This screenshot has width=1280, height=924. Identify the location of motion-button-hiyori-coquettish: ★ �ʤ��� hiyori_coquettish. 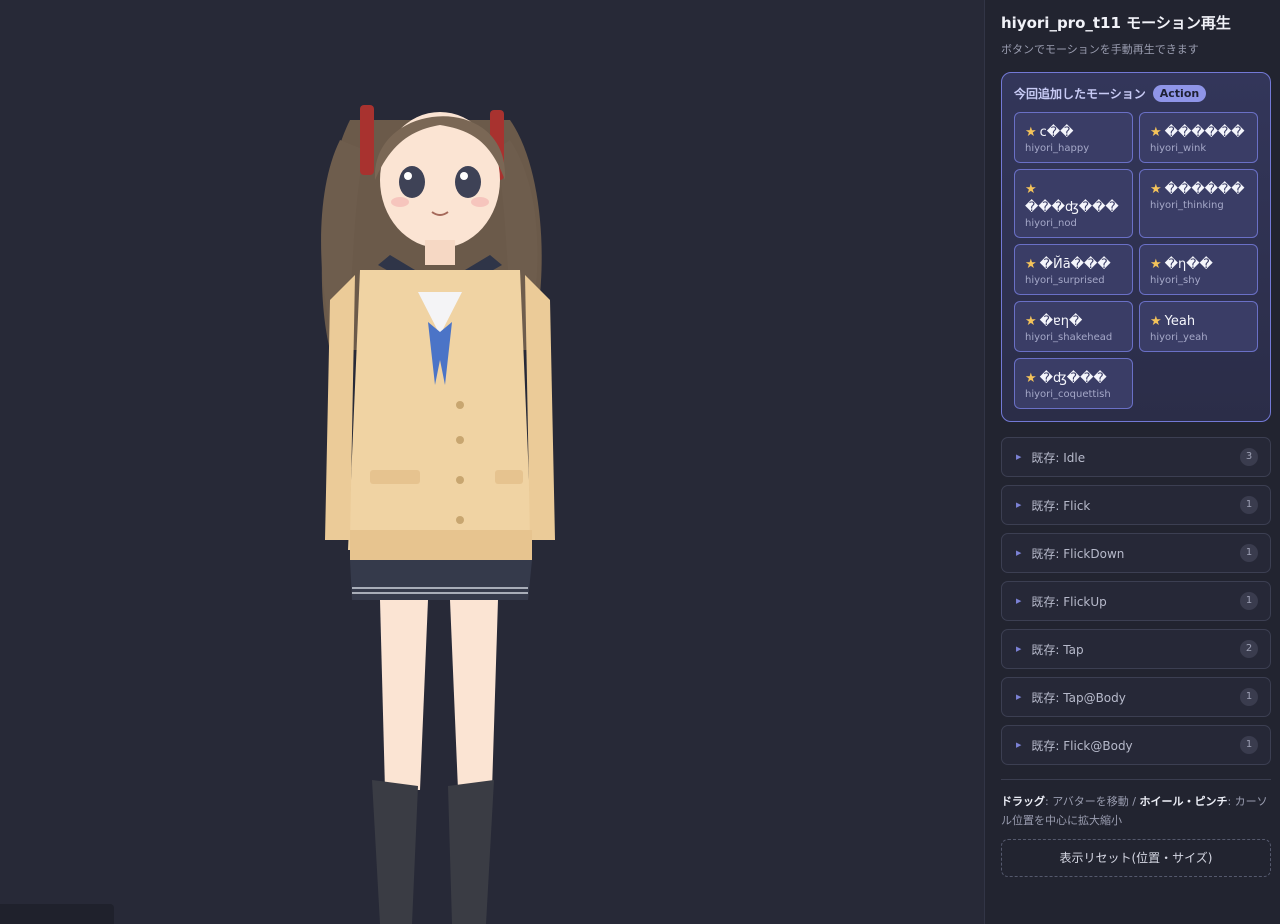
(1073, 383).